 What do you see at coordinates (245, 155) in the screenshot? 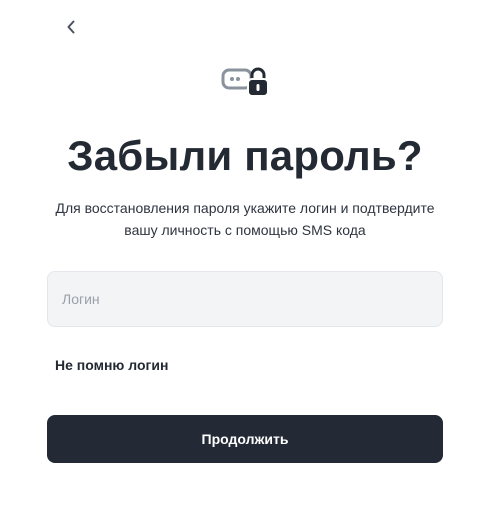
I see `page-title: Забыли пароль?` at bounding box center [245, 155].